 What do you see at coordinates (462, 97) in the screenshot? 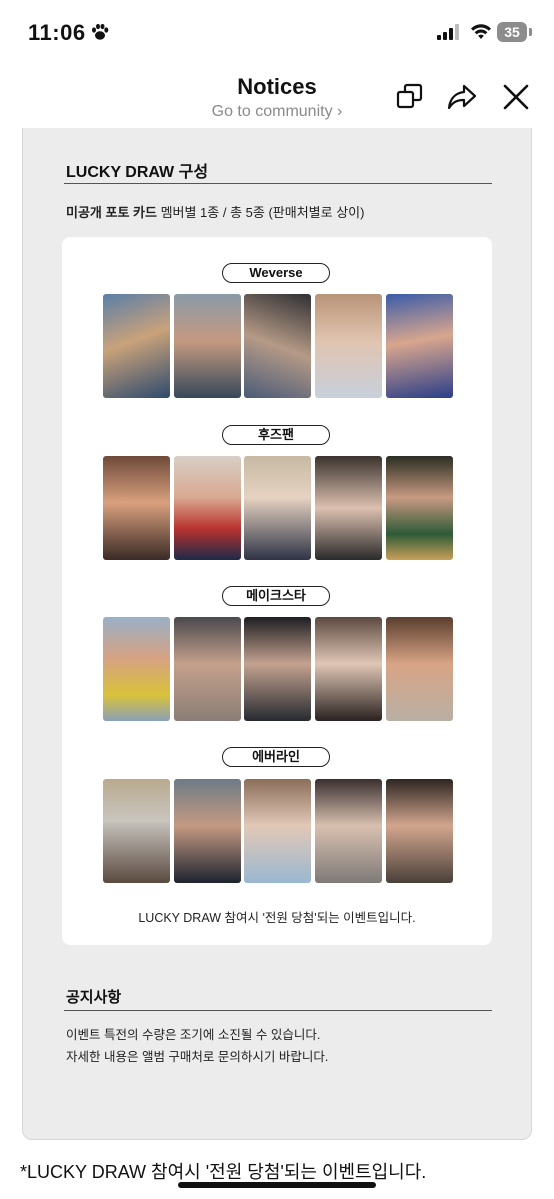
I see `share-icon` at bounding box center [462, 97].